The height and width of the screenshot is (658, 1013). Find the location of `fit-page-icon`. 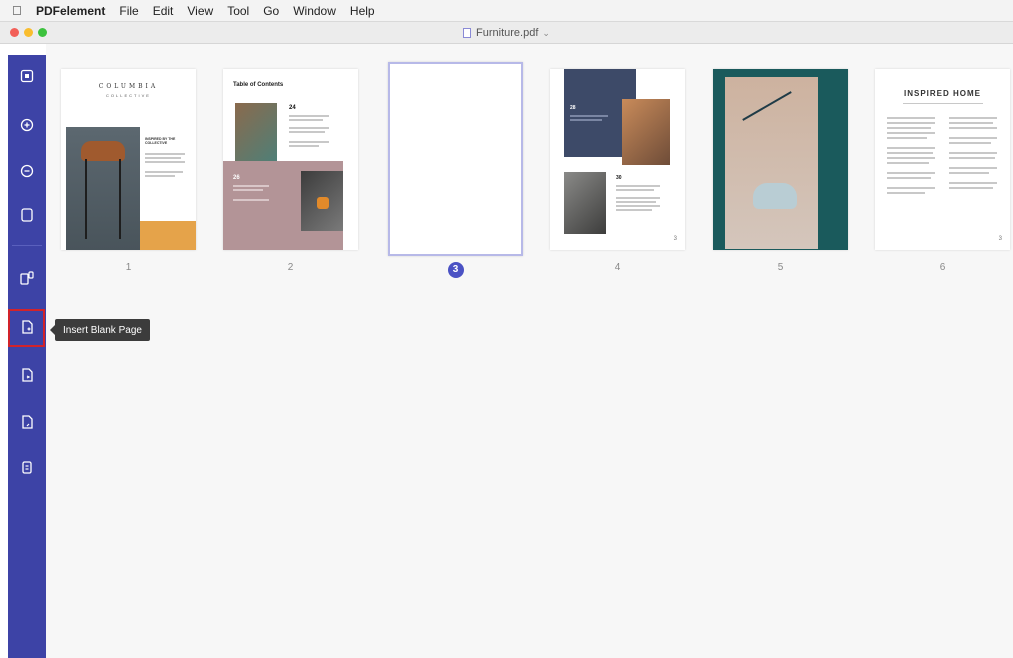

fit-page-icon is located at coordinates (27, 76).